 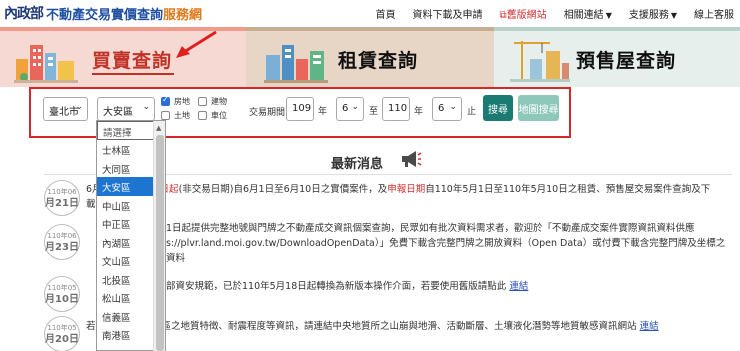 I want to click on megaphone-icon, so click(x=412, y=159).